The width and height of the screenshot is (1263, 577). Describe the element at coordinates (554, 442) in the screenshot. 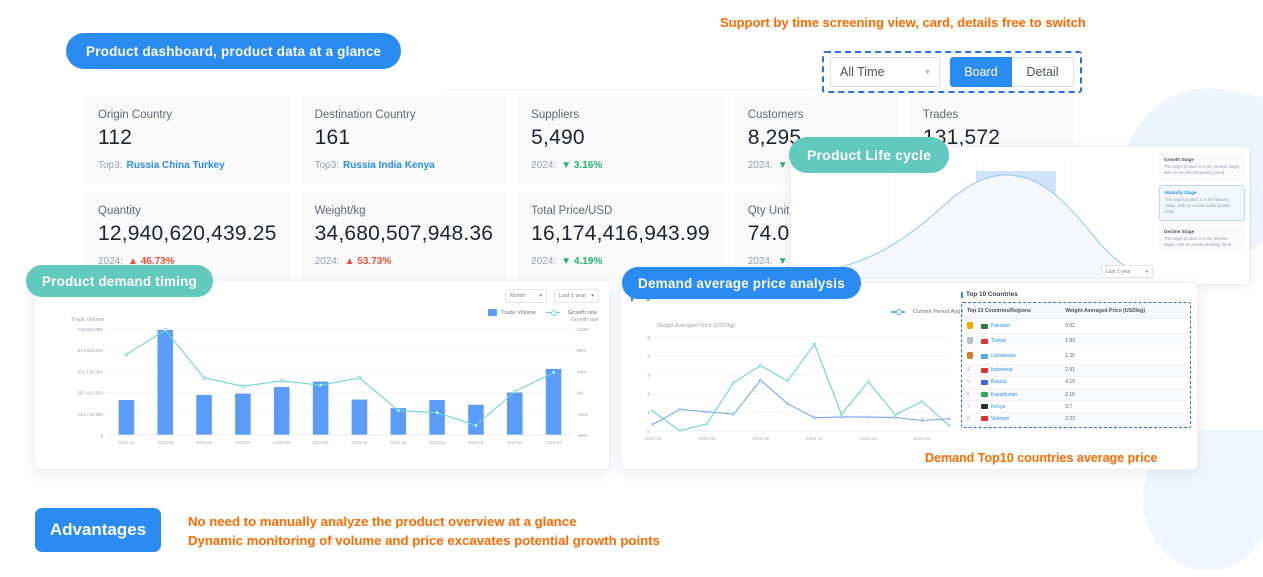

I see `svg-text: 2024-03` at that location.